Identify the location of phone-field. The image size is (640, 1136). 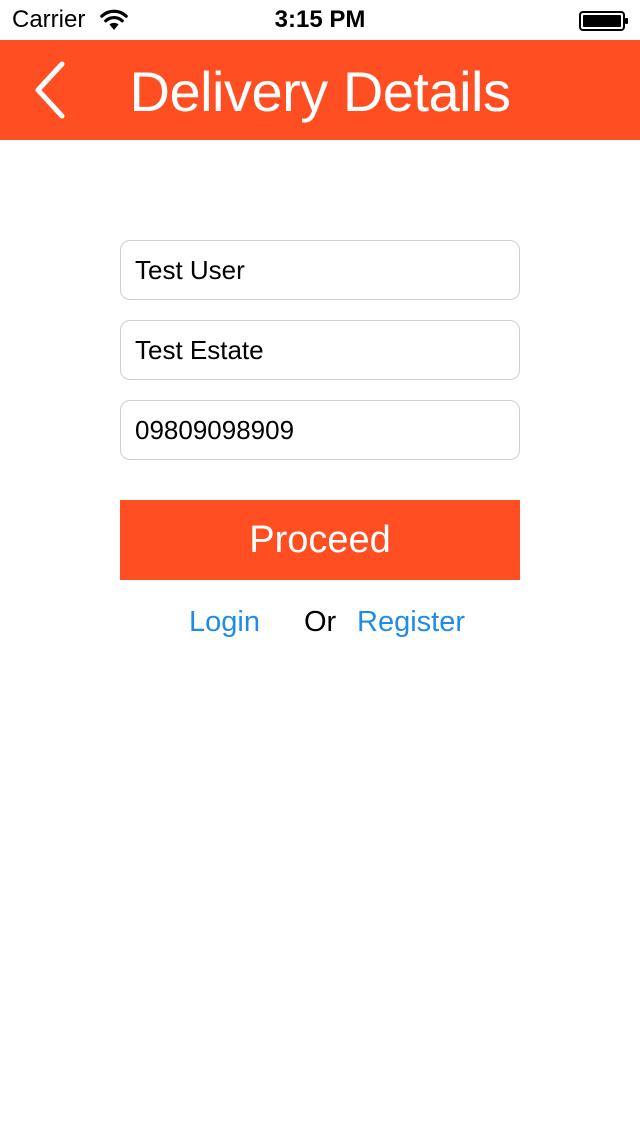
(320, 430).